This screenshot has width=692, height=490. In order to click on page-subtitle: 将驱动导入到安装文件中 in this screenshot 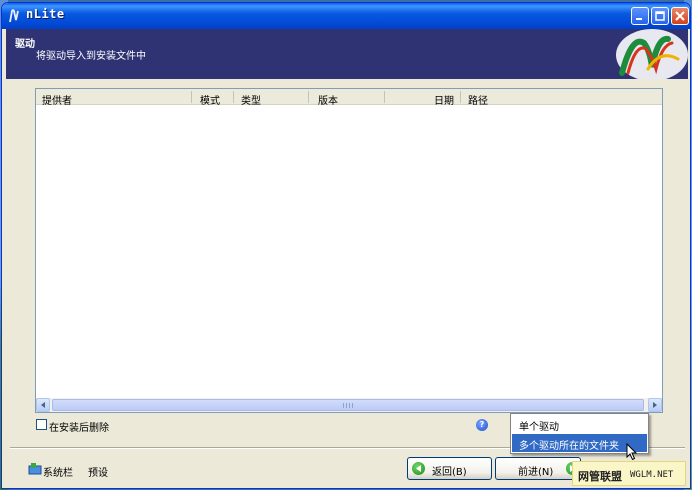, I will do `click(91, 56)`.